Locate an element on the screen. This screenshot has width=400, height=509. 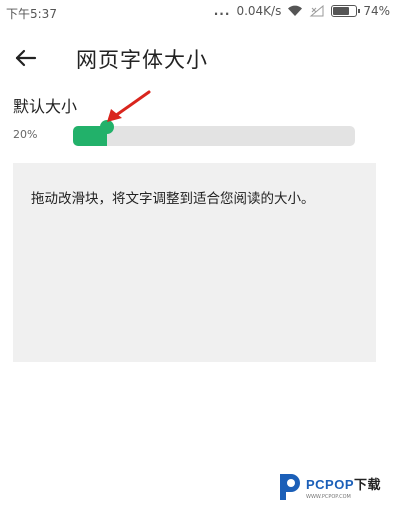
default-size-label: 默认大小 is located at coordinates (45, 106).